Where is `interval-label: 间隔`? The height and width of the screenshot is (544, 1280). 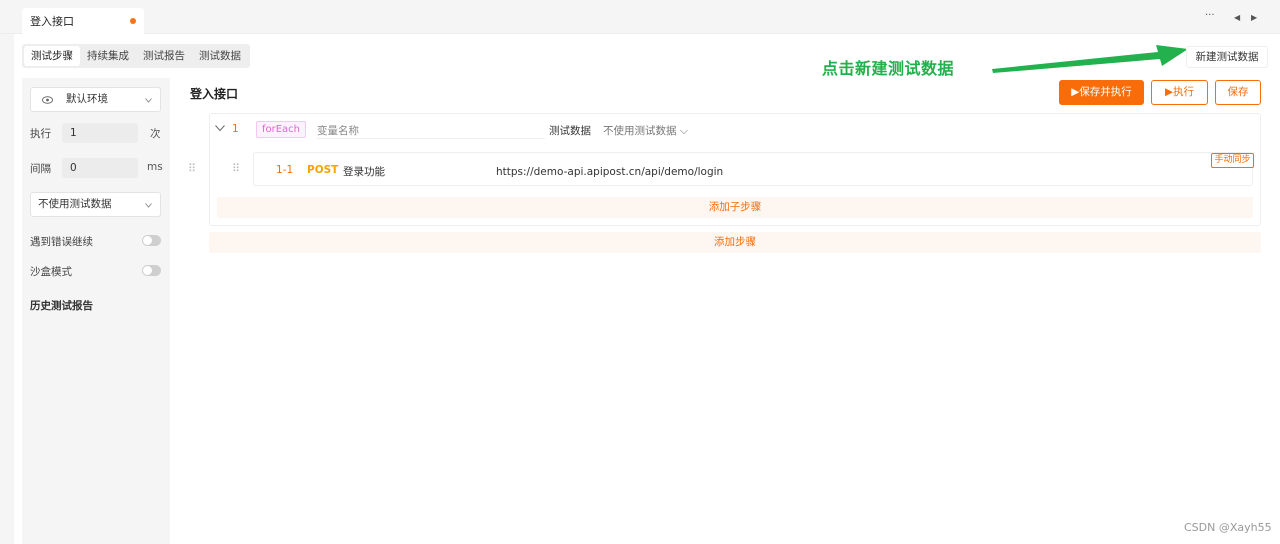 interval-label: 间隔 is located at coordinates (40, 169).